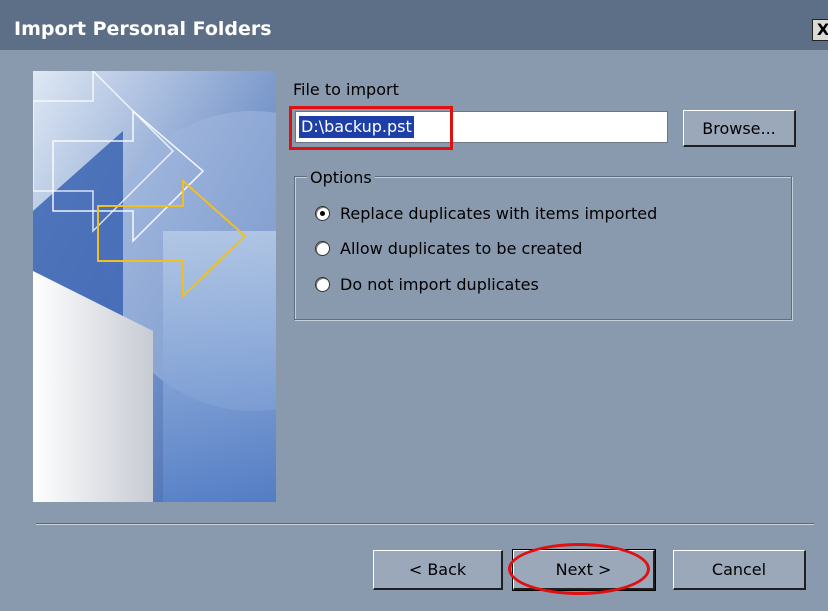 The height and width of the screenshot is (611, 828). Describe the element at coordinates (438, 570) in the screenshot. I see `back-button: < Back` at that location.